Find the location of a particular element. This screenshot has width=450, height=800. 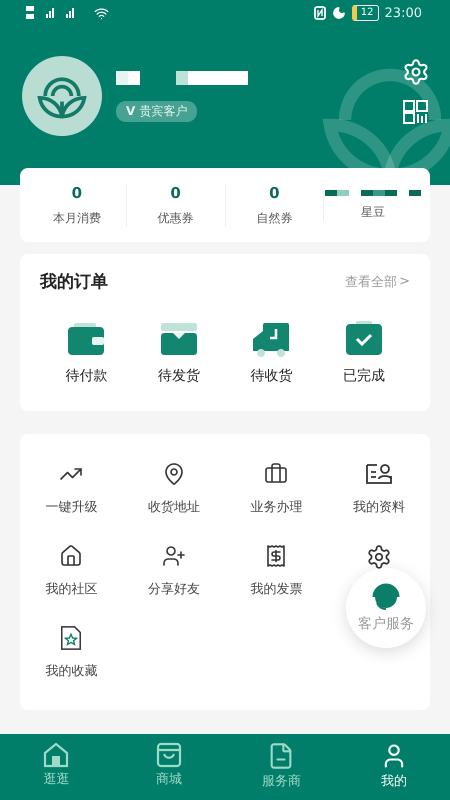

tab: 我的 is located at coordinates (394, 771).